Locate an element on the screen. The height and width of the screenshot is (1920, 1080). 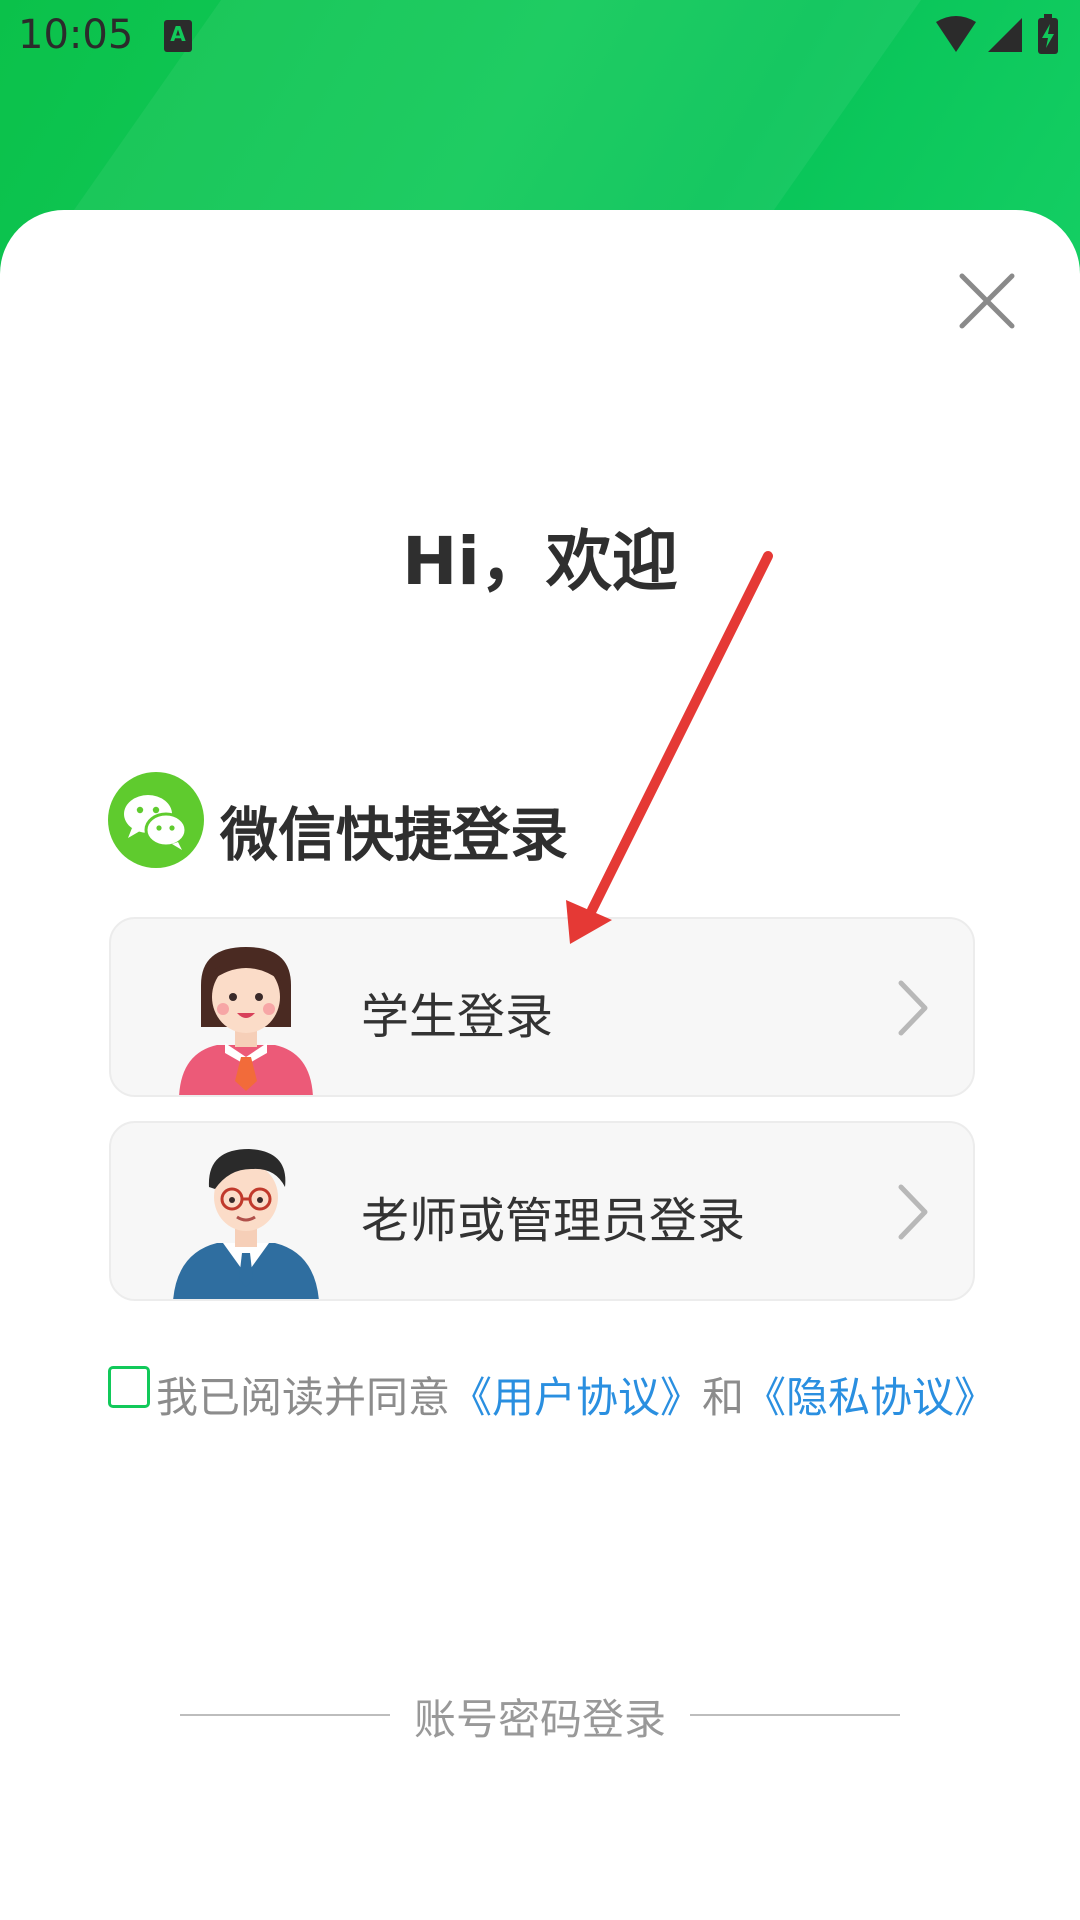
status-bar: 10:05 A is located at coordinates (540, 36).